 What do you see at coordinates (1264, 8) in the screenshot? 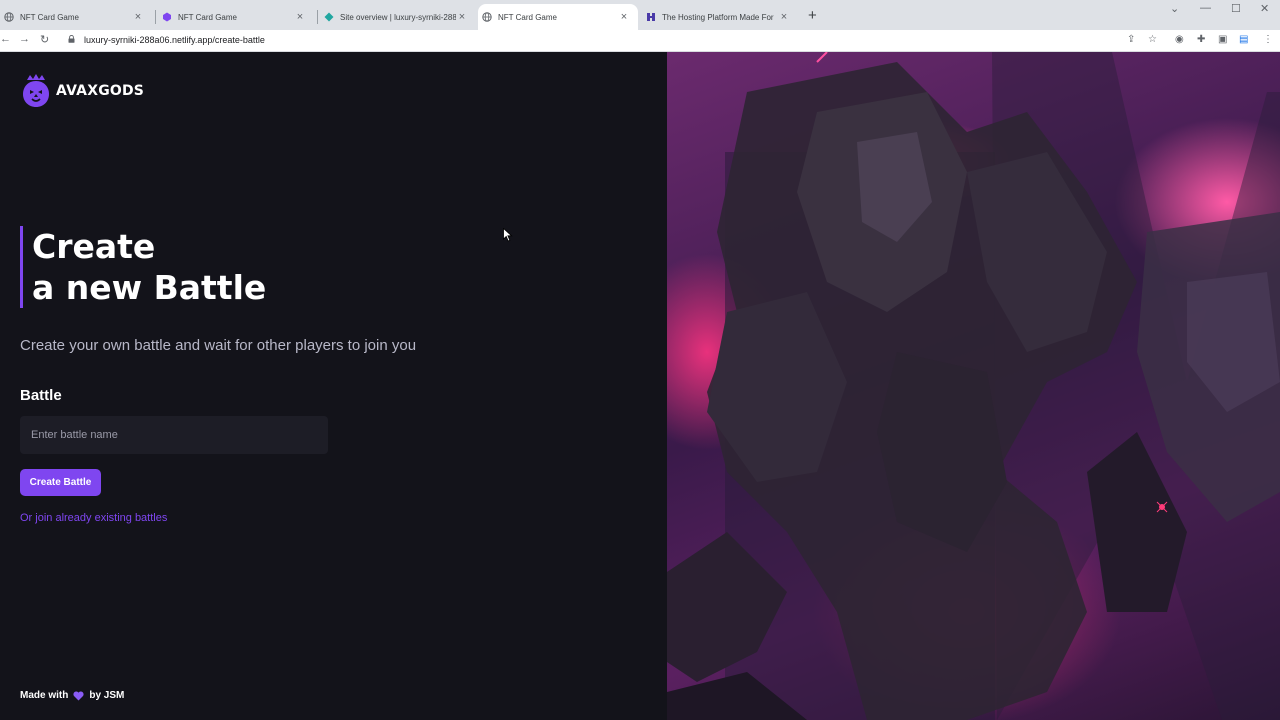
I see `close-window-icon: ✕` at bounding box center [1264, 8].